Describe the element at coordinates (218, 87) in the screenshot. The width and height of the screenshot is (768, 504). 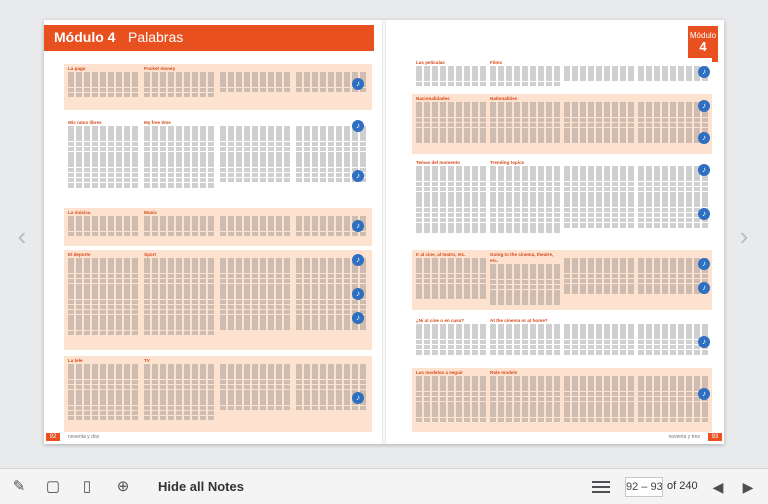
I see `section-la-paga: La paga Pocket money` at that location.